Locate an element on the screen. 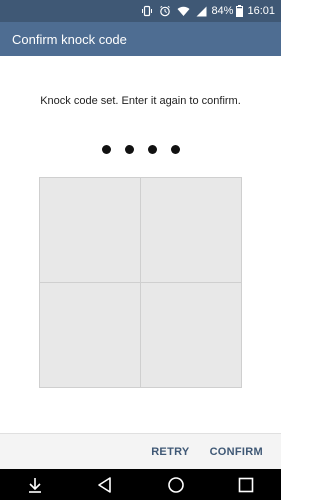 This screenshot has height=500, width=320. back-icon is located at coordinates (105, 484).